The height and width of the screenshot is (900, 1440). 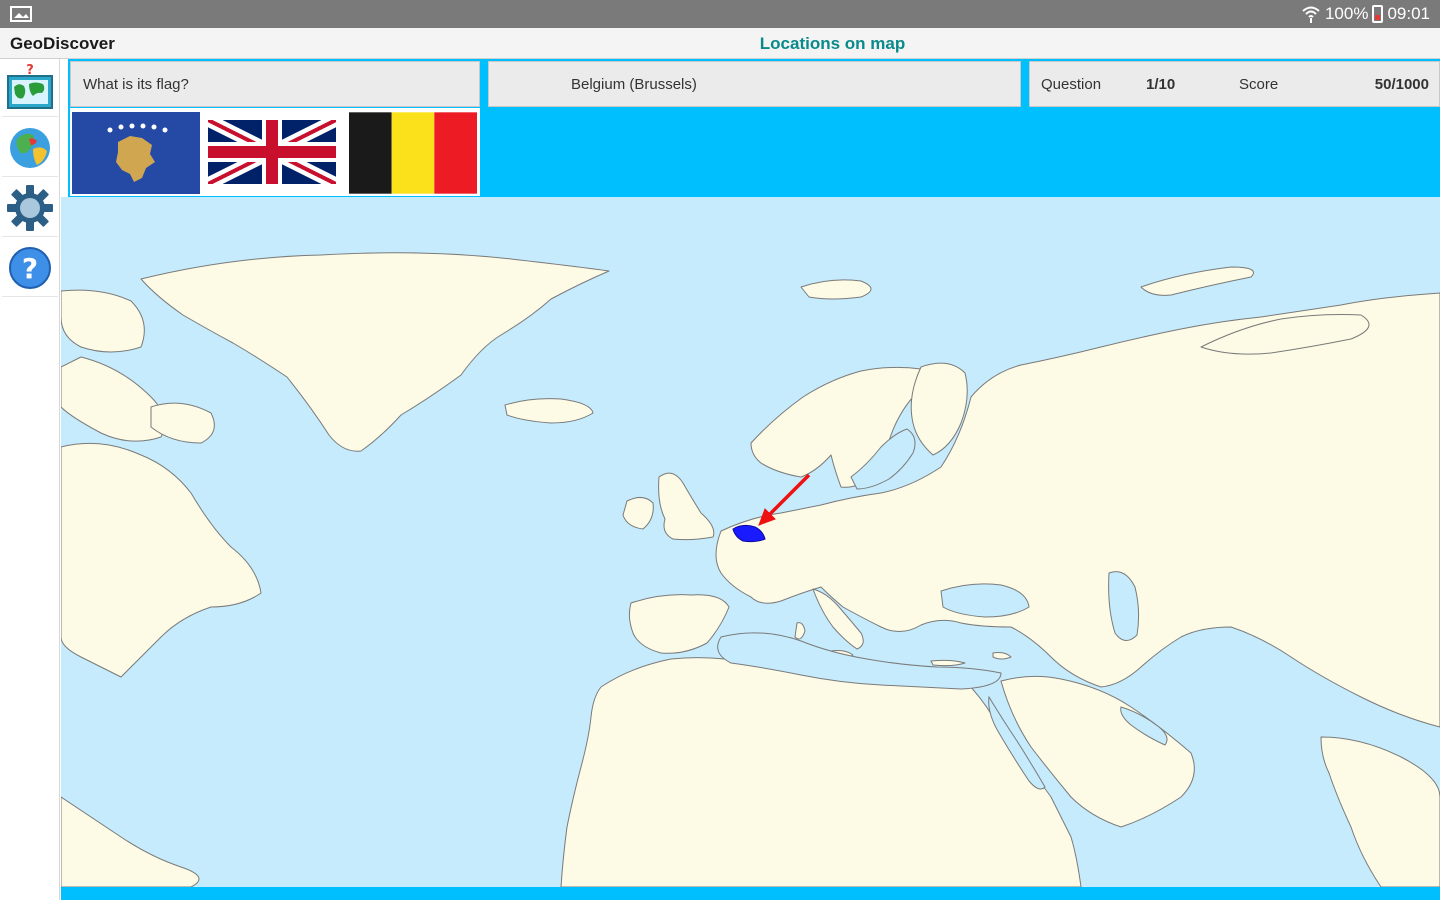 I want to click on map-quiz-icon: ?, so click(x=30, y=86).